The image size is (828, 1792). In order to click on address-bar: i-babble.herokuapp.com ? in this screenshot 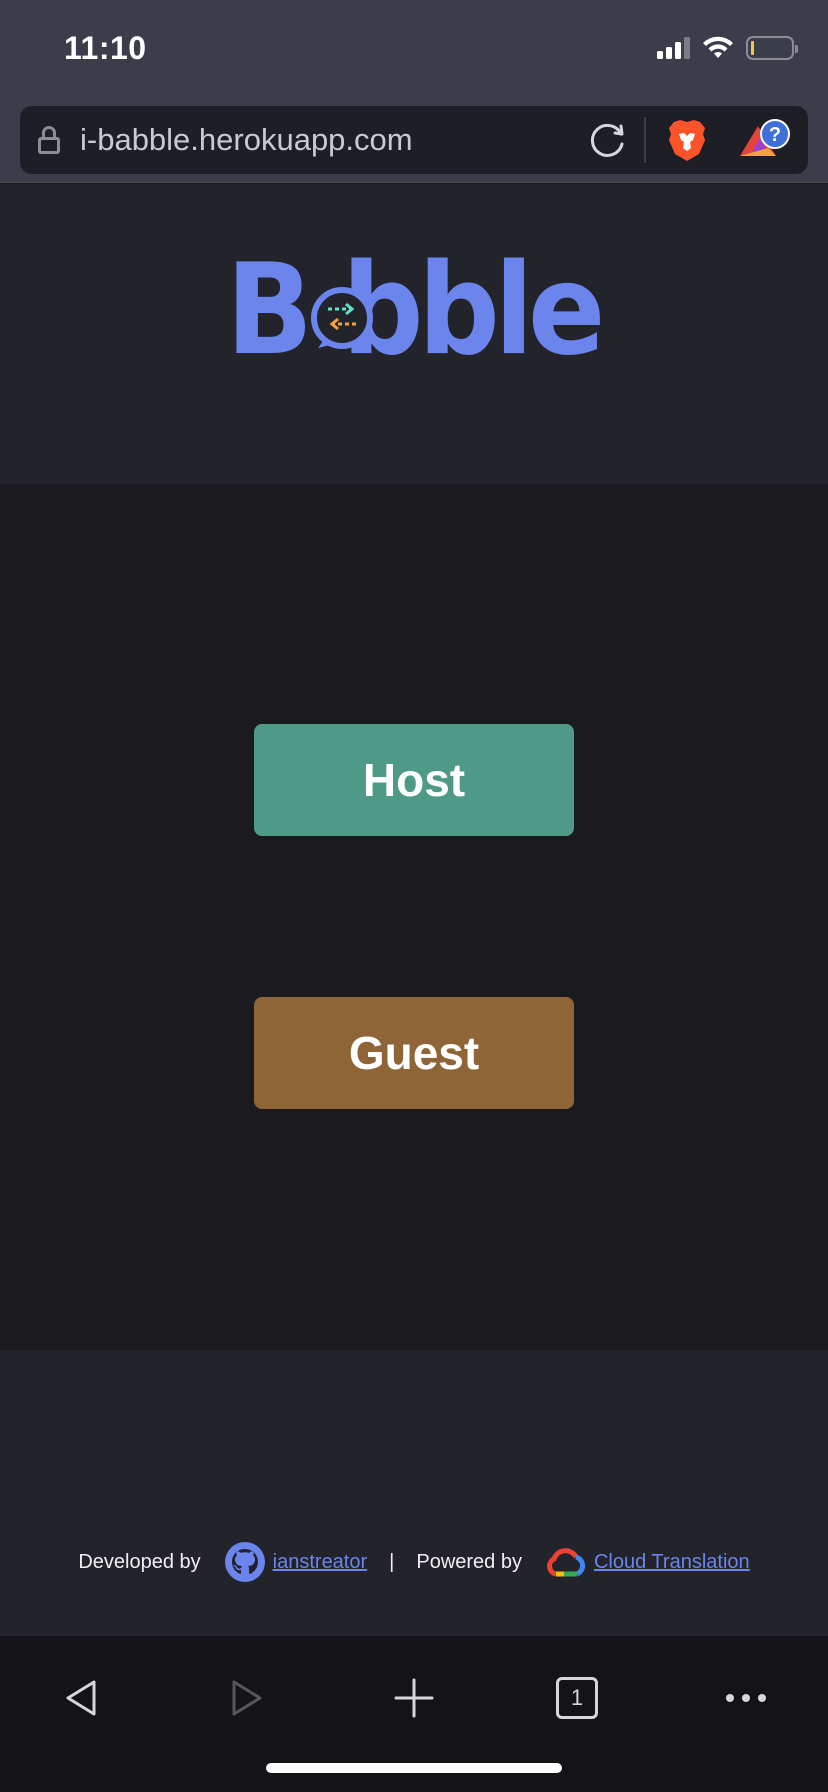, I will do `click(414, 140)`.